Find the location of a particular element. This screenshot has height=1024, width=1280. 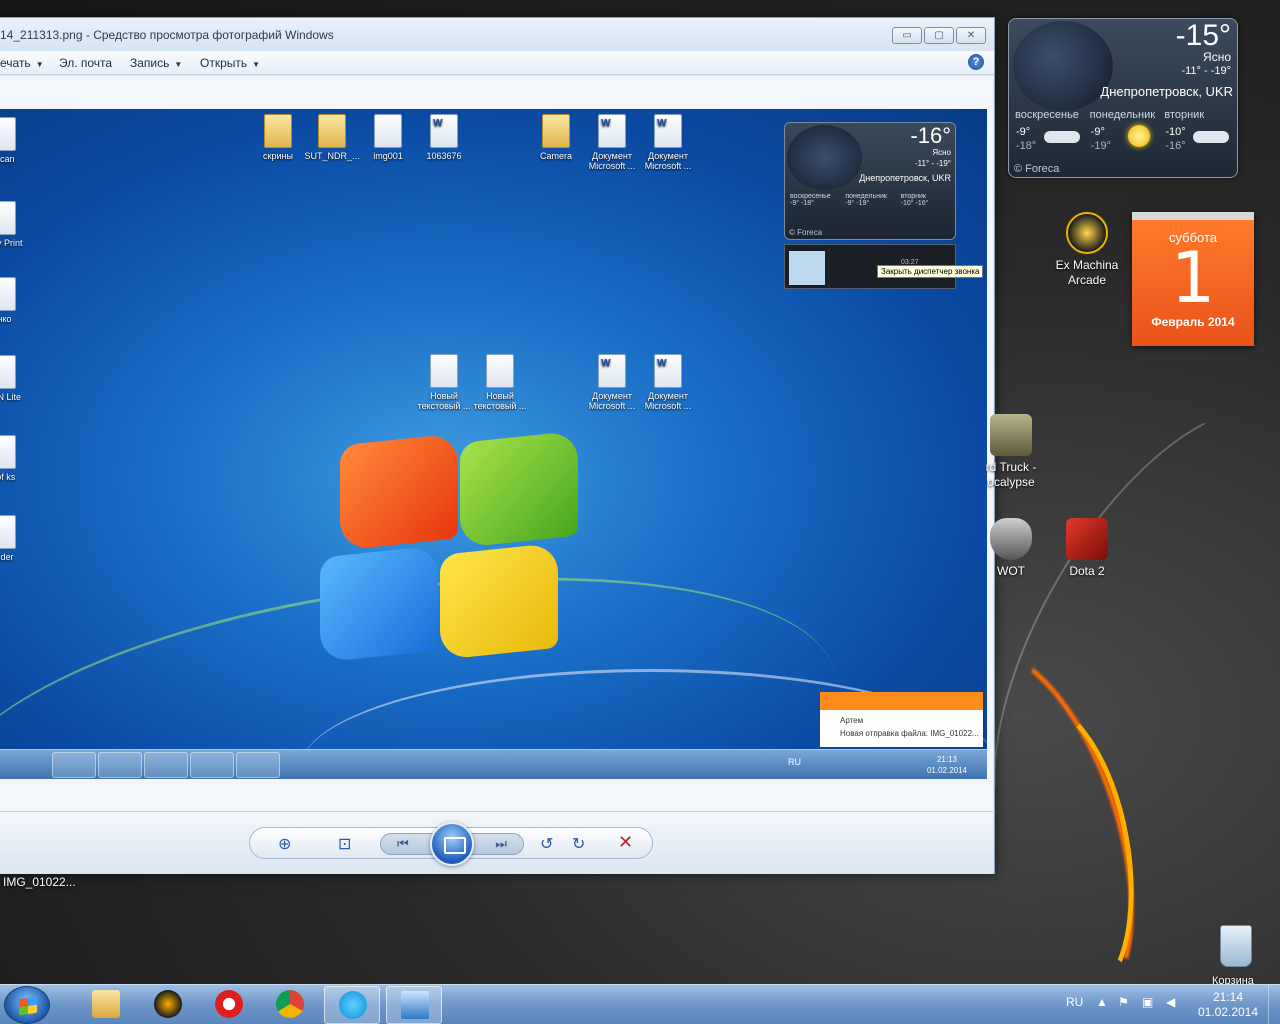

desktop-icon-truck: rd Truck - ocalypse is located at coordinates (1011, 452).